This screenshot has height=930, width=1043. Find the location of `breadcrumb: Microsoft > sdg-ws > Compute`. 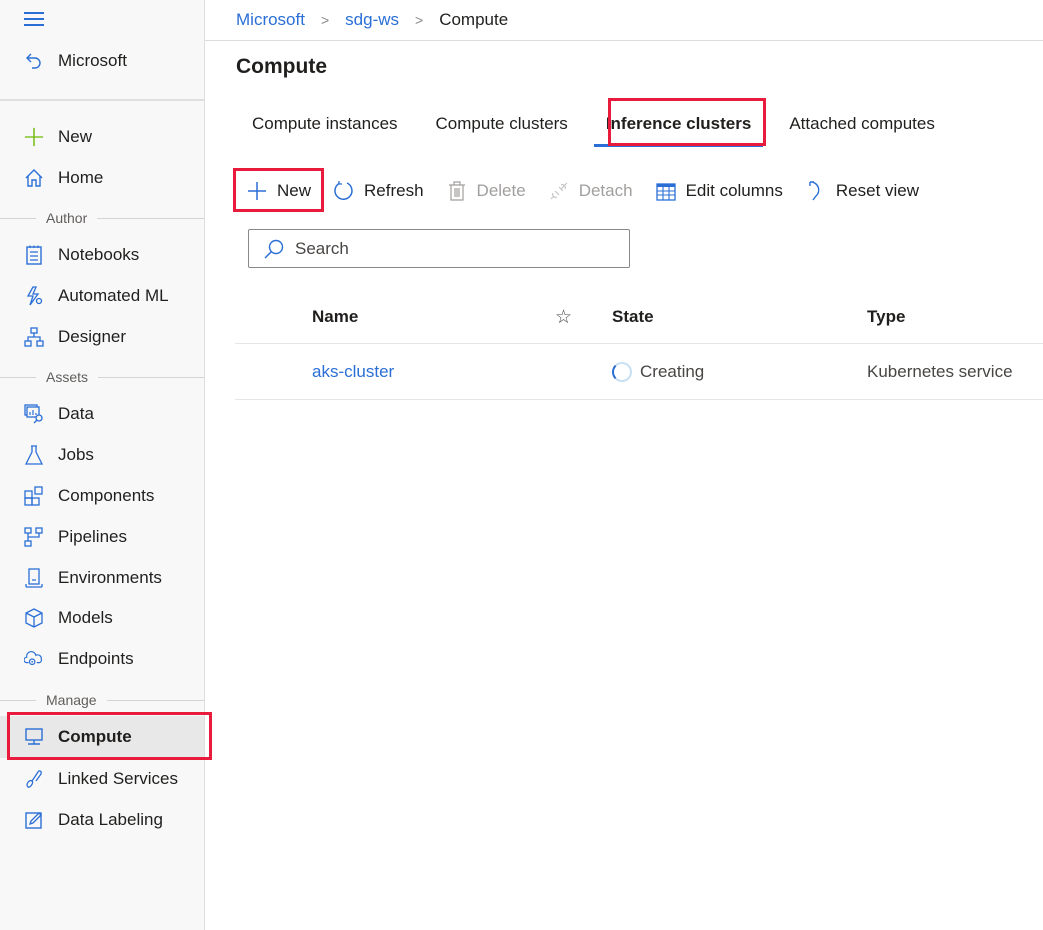

breadcrumb: Microsoft > sdg-ws > Compute is located at coordinates (372, 20).